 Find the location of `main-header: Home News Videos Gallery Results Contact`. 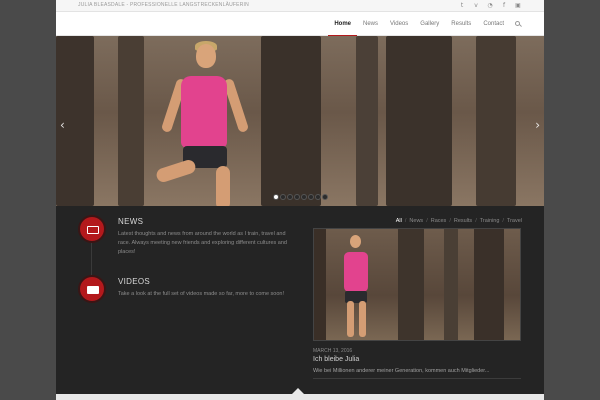

main-header: Home News Videos Gallery Results Contact is located at coordinates (300, 24).